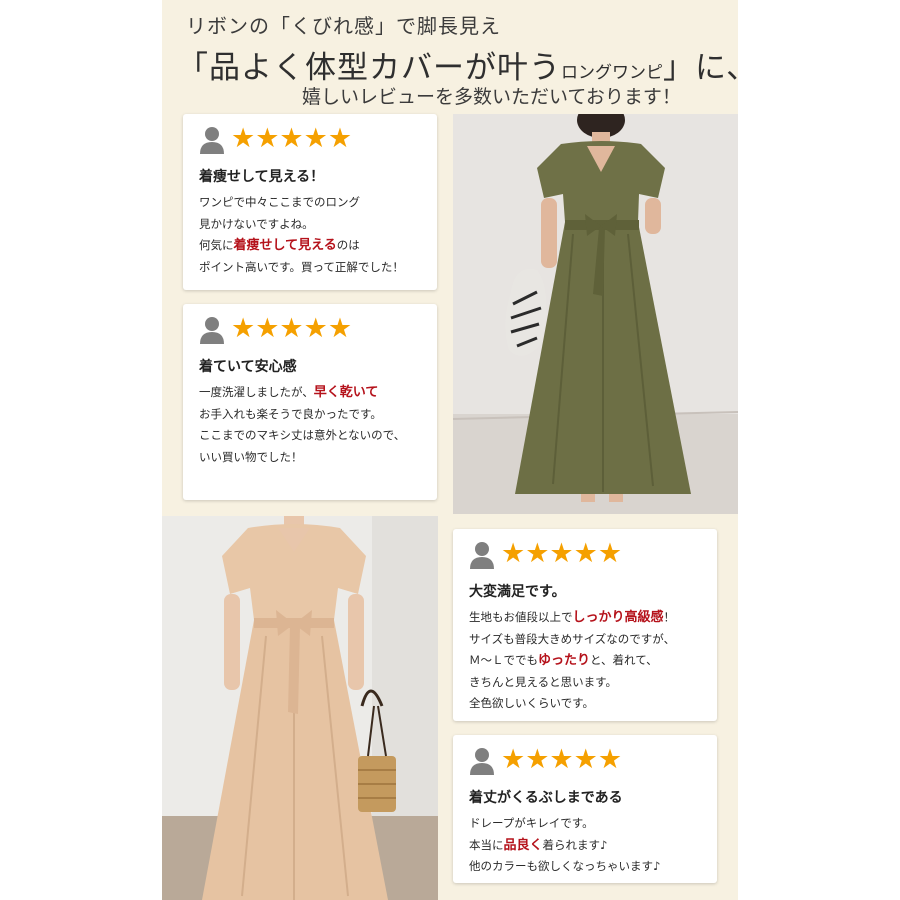  What do you see at coordinates (256, 392) in the screenshot?
I see `review-text: 一度洗濯しましたが、` at bounding box center [256, 392].